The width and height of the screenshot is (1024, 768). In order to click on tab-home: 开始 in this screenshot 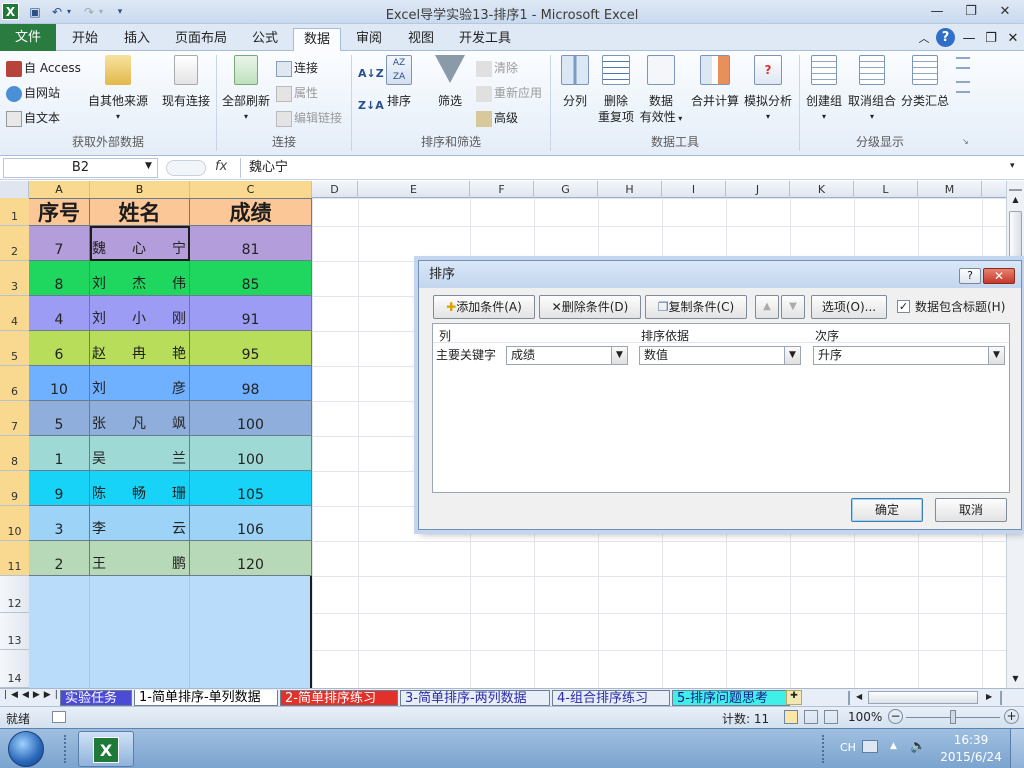, I will do `click(85, 39)`.